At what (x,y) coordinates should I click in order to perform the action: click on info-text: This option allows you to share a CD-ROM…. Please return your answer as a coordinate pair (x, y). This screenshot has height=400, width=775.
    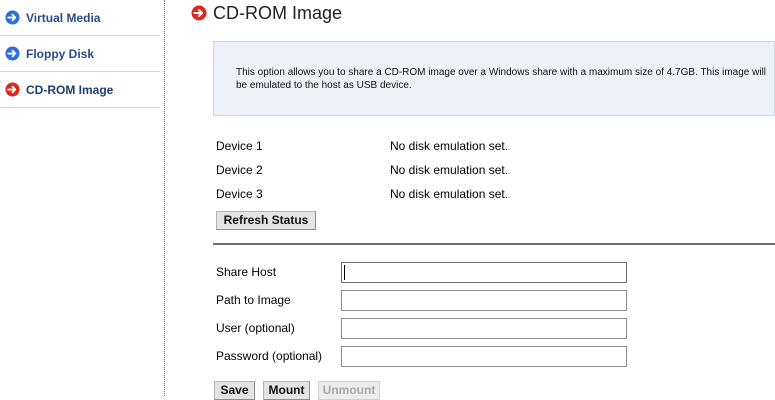
    Looking at the image, I should click on (501, 79).